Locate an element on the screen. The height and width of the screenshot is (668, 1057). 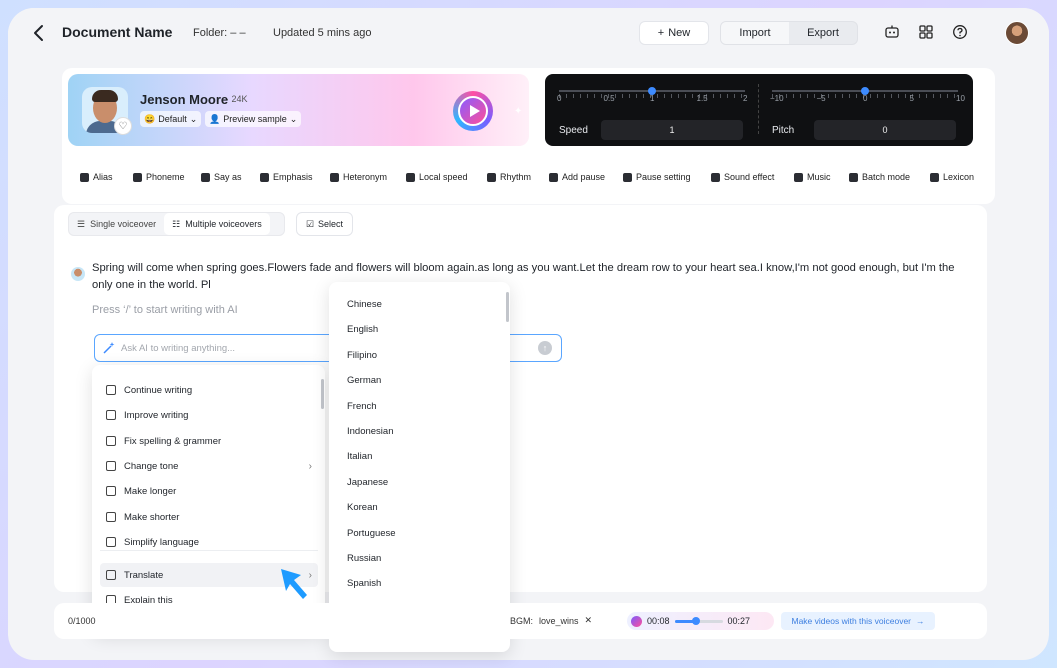
make-video-button: Make videos with this voiceover → is located at coordinates (858, 621).